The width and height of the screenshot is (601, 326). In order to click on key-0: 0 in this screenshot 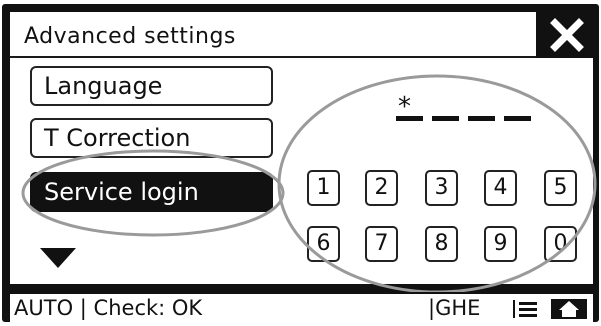, I will do `click(560, 244)`.